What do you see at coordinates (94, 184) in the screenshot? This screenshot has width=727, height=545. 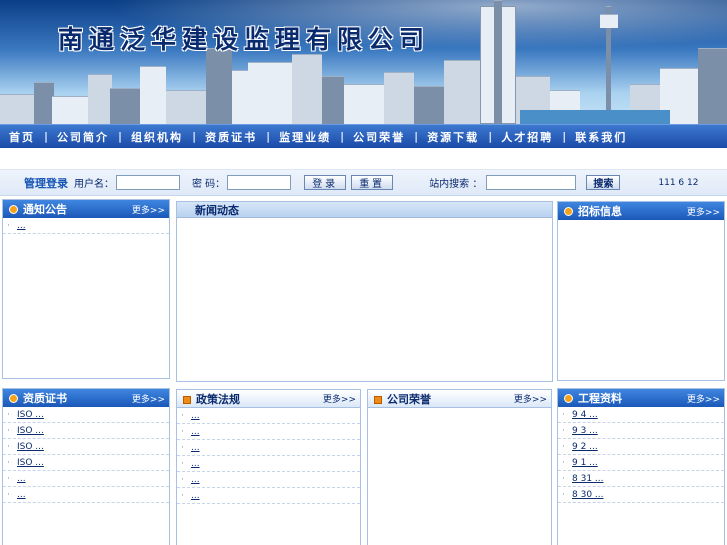 I see `username-label: 用户名：` at bounding box center [94, 184].